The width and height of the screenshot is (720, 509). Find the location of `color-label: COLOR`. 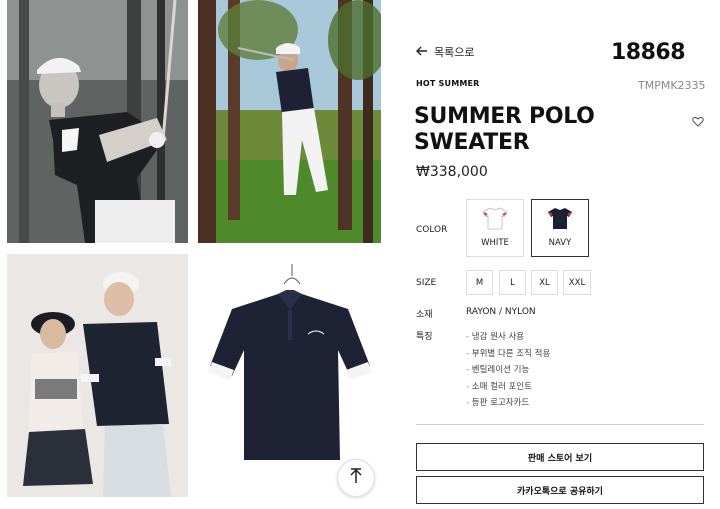

color-label: COLOR is located at coordinates (432, 230).